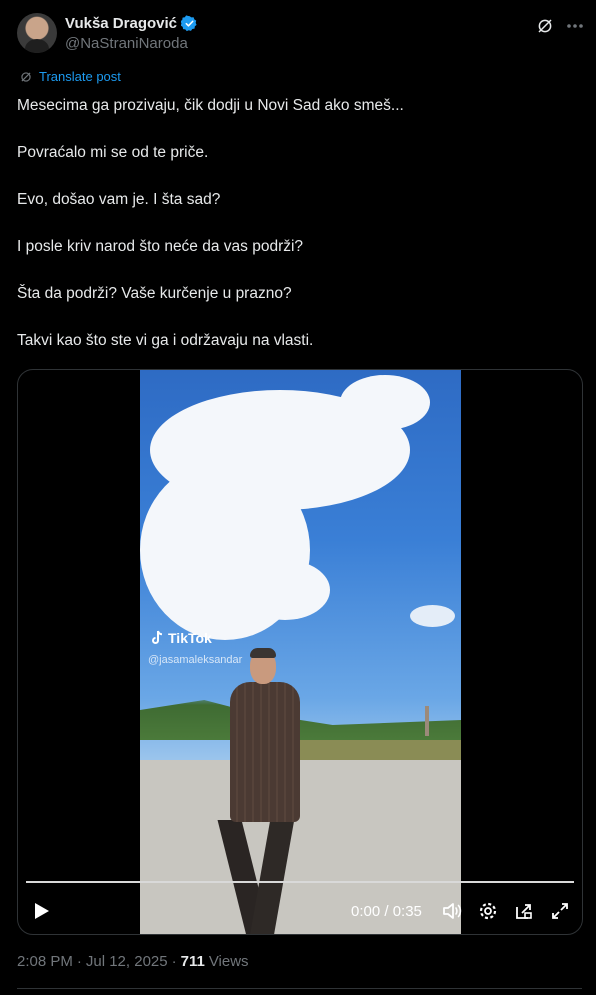 The image size is (596, 995). I want to click on verified-icon, so click(189, 23).